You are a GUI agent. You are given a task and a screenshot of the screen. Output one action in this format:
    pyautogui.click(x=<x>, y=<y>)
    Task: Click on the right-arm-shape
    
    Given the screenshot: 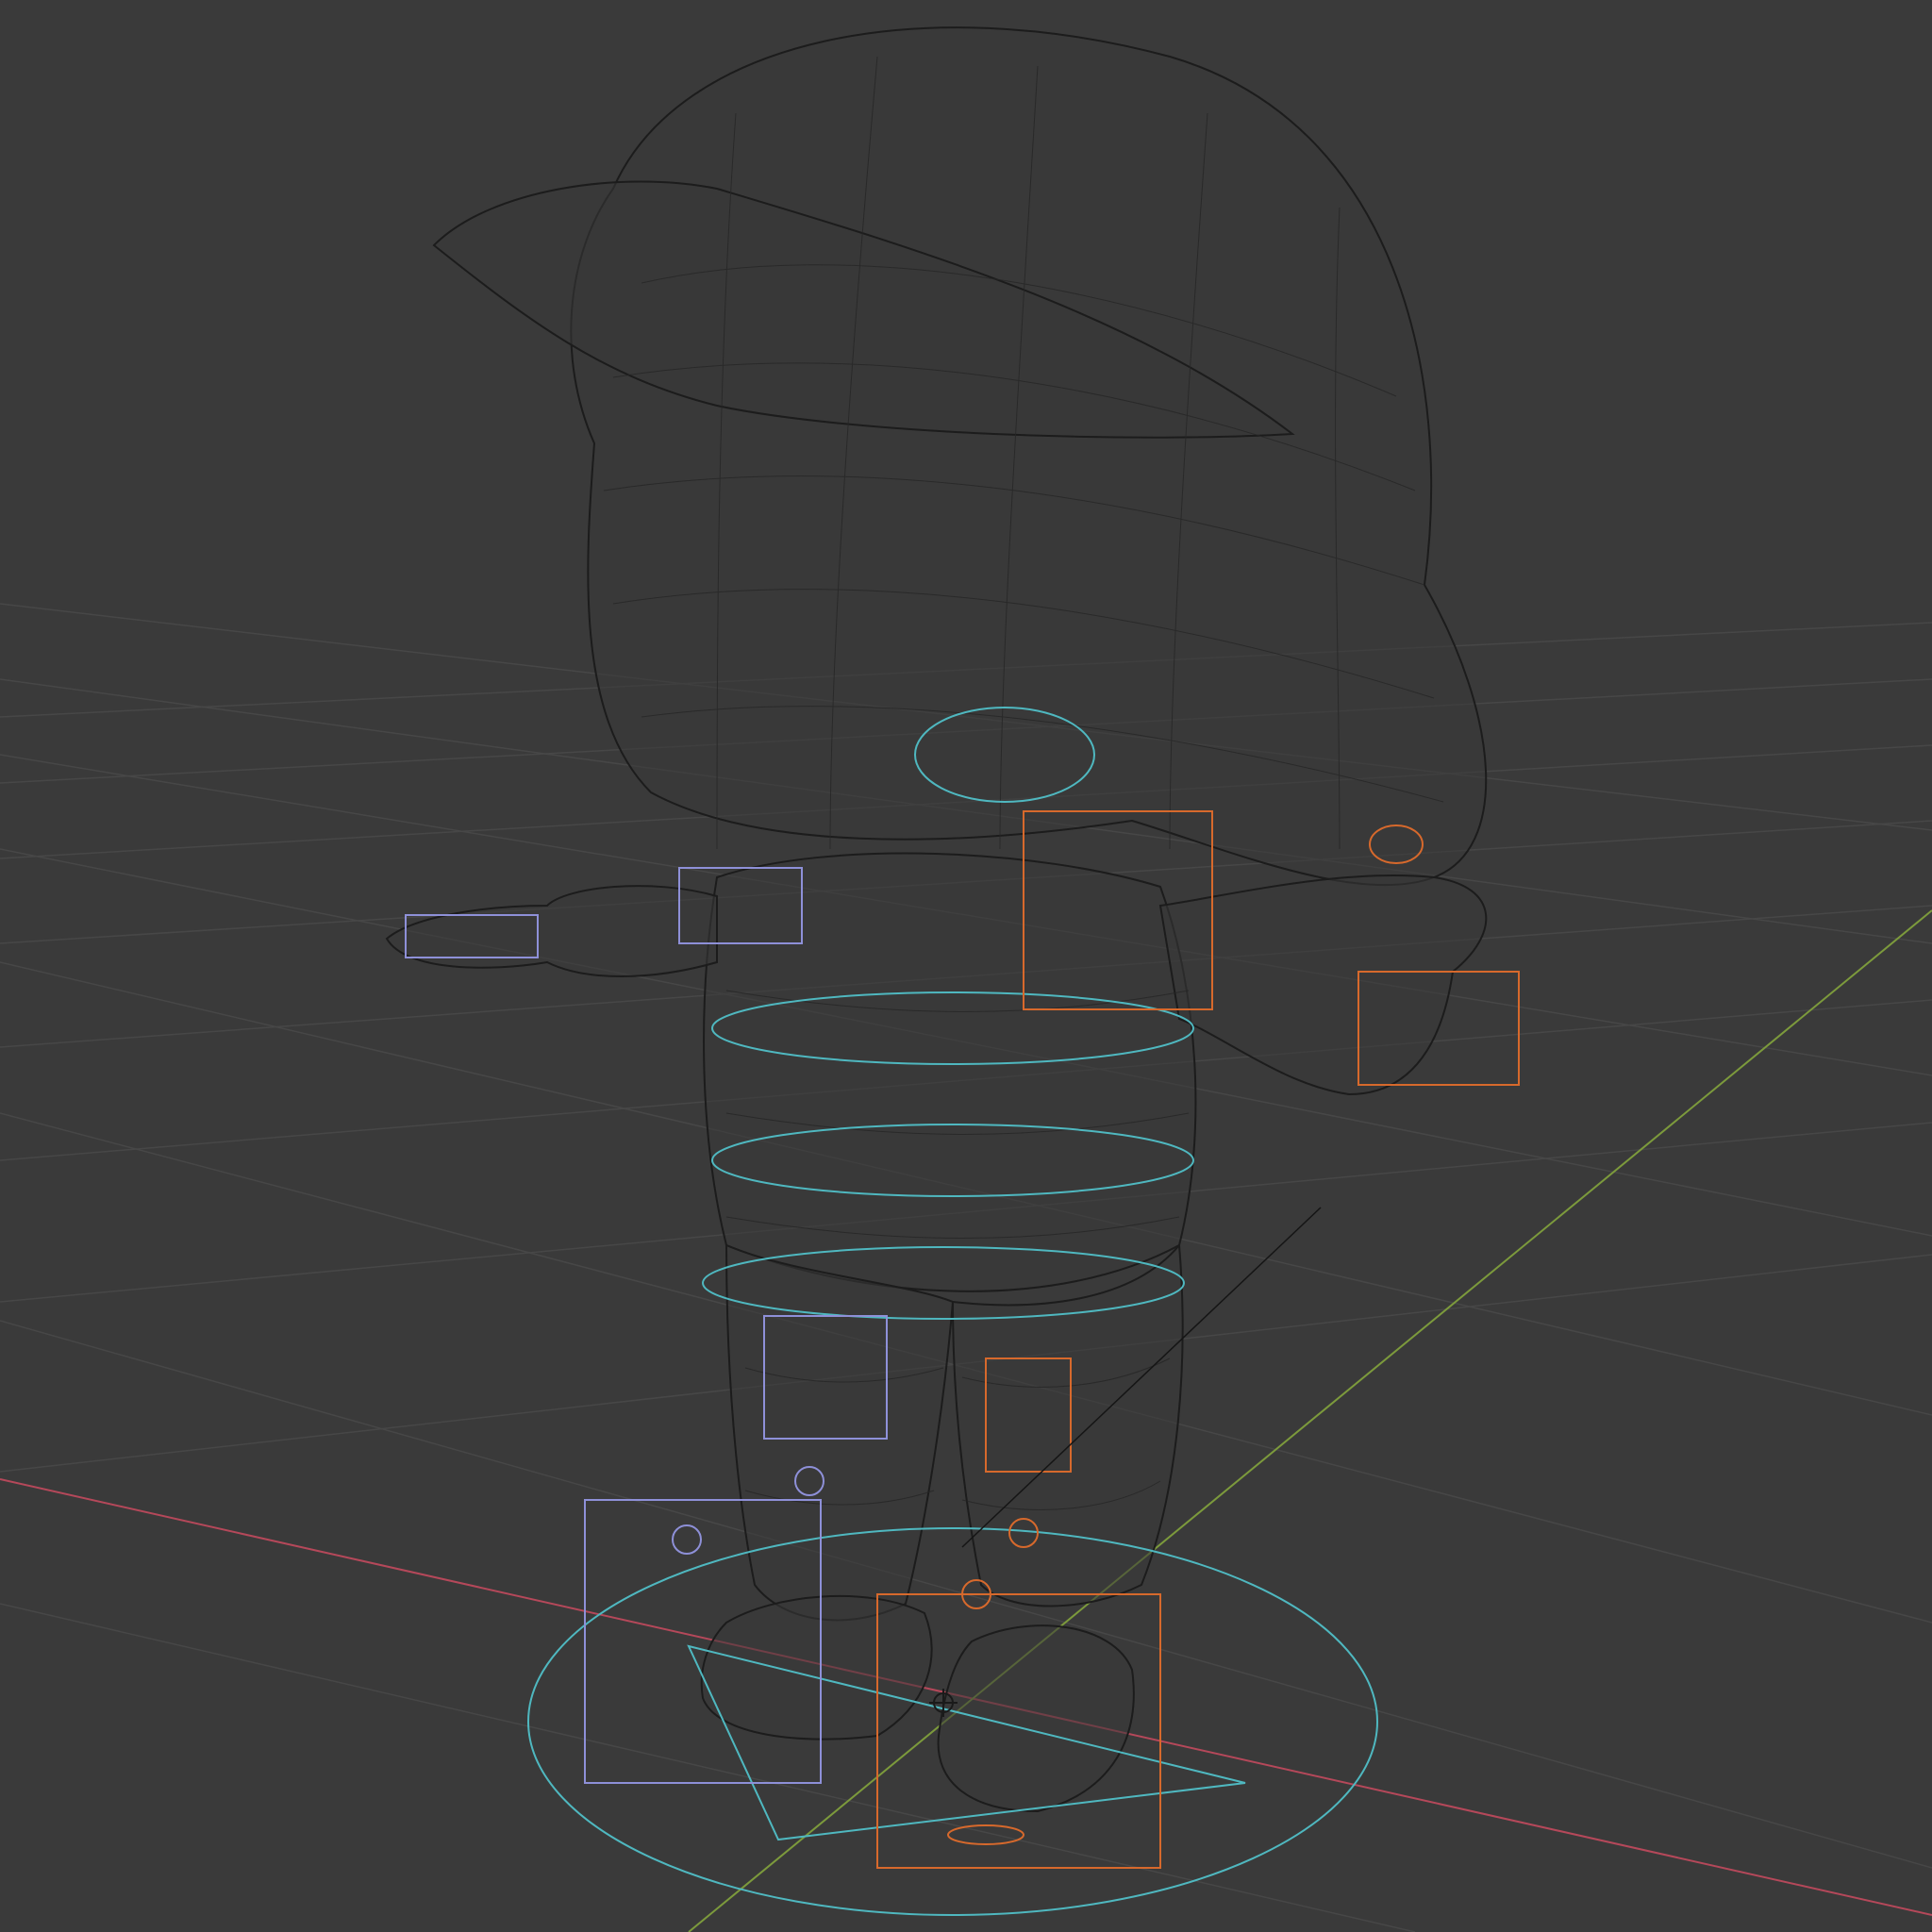 What is the action you would take?
    pyautogui.click(x=1323, y=985)
    